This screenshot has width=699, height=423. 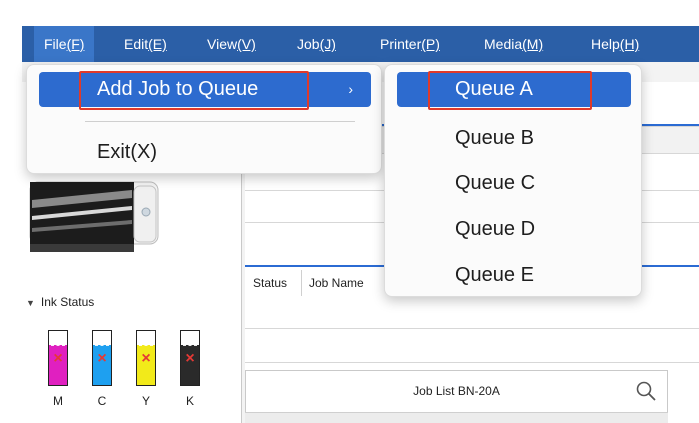 I want to click on menu-item-queue-c: Queue C, so click(x=514, y=183).